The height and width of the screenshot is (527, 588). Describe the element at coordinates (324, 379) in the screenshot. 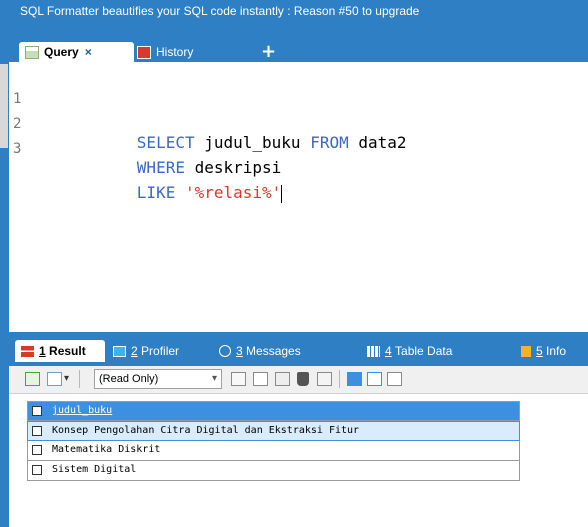

I see `filter-icon` at that location.